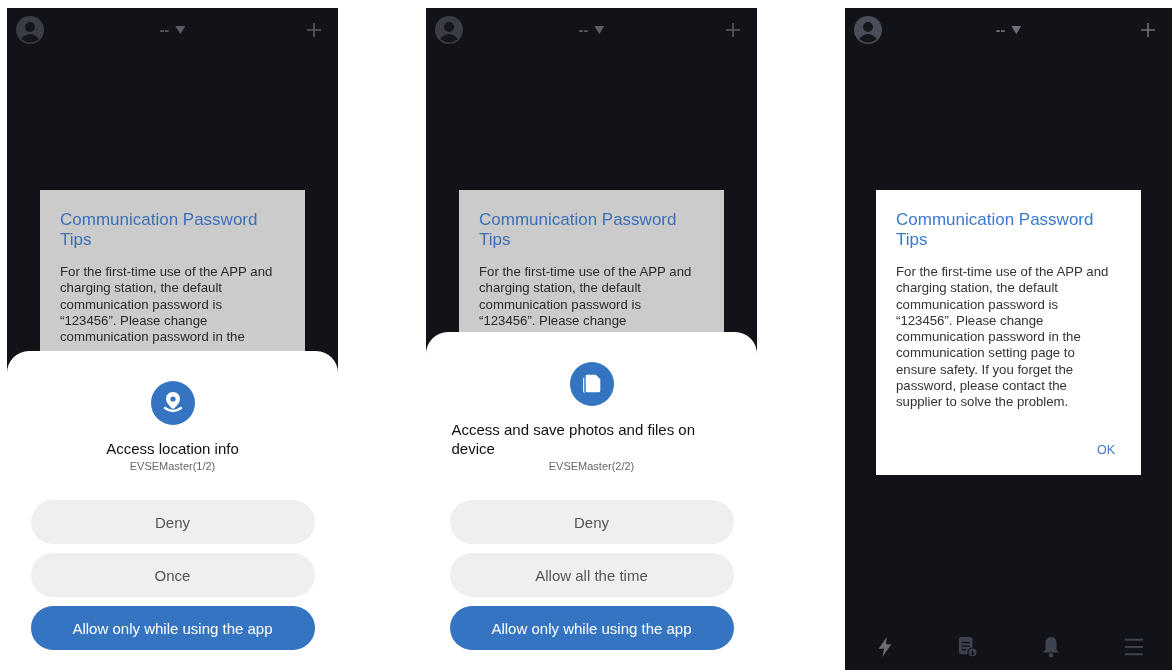 This screenshot has width=1172, height=670. I want to click on app-name: EVSEMaster(1/2), so click(172, 466).